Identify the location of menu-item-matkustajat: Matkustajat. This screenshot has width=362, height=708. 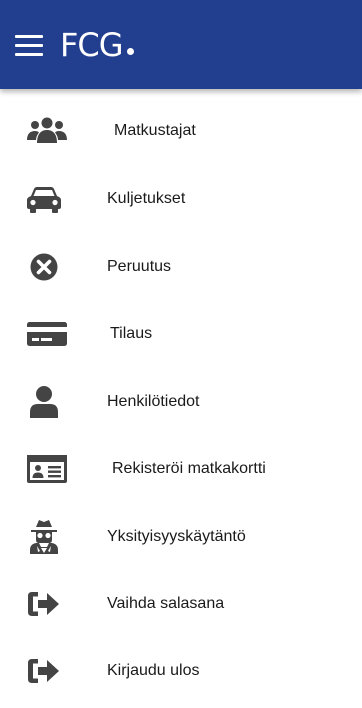
(181, 131).